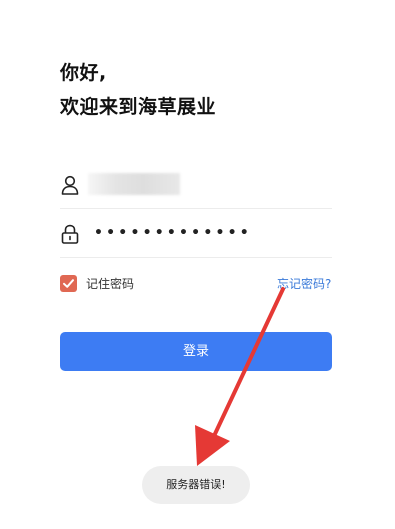 This screenshot has height=529, width=395. What do you see at coordinates (196, 351) in the screenshot?
I see `login-button: 登录` at bounding box center [196, 351].